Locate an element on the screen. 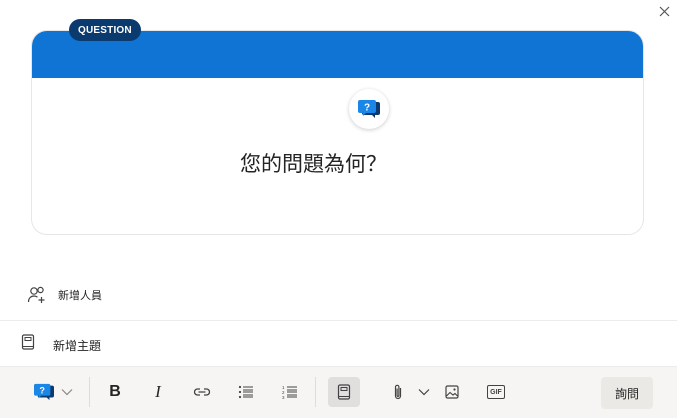  close-button is located at coordinates (664, 11).